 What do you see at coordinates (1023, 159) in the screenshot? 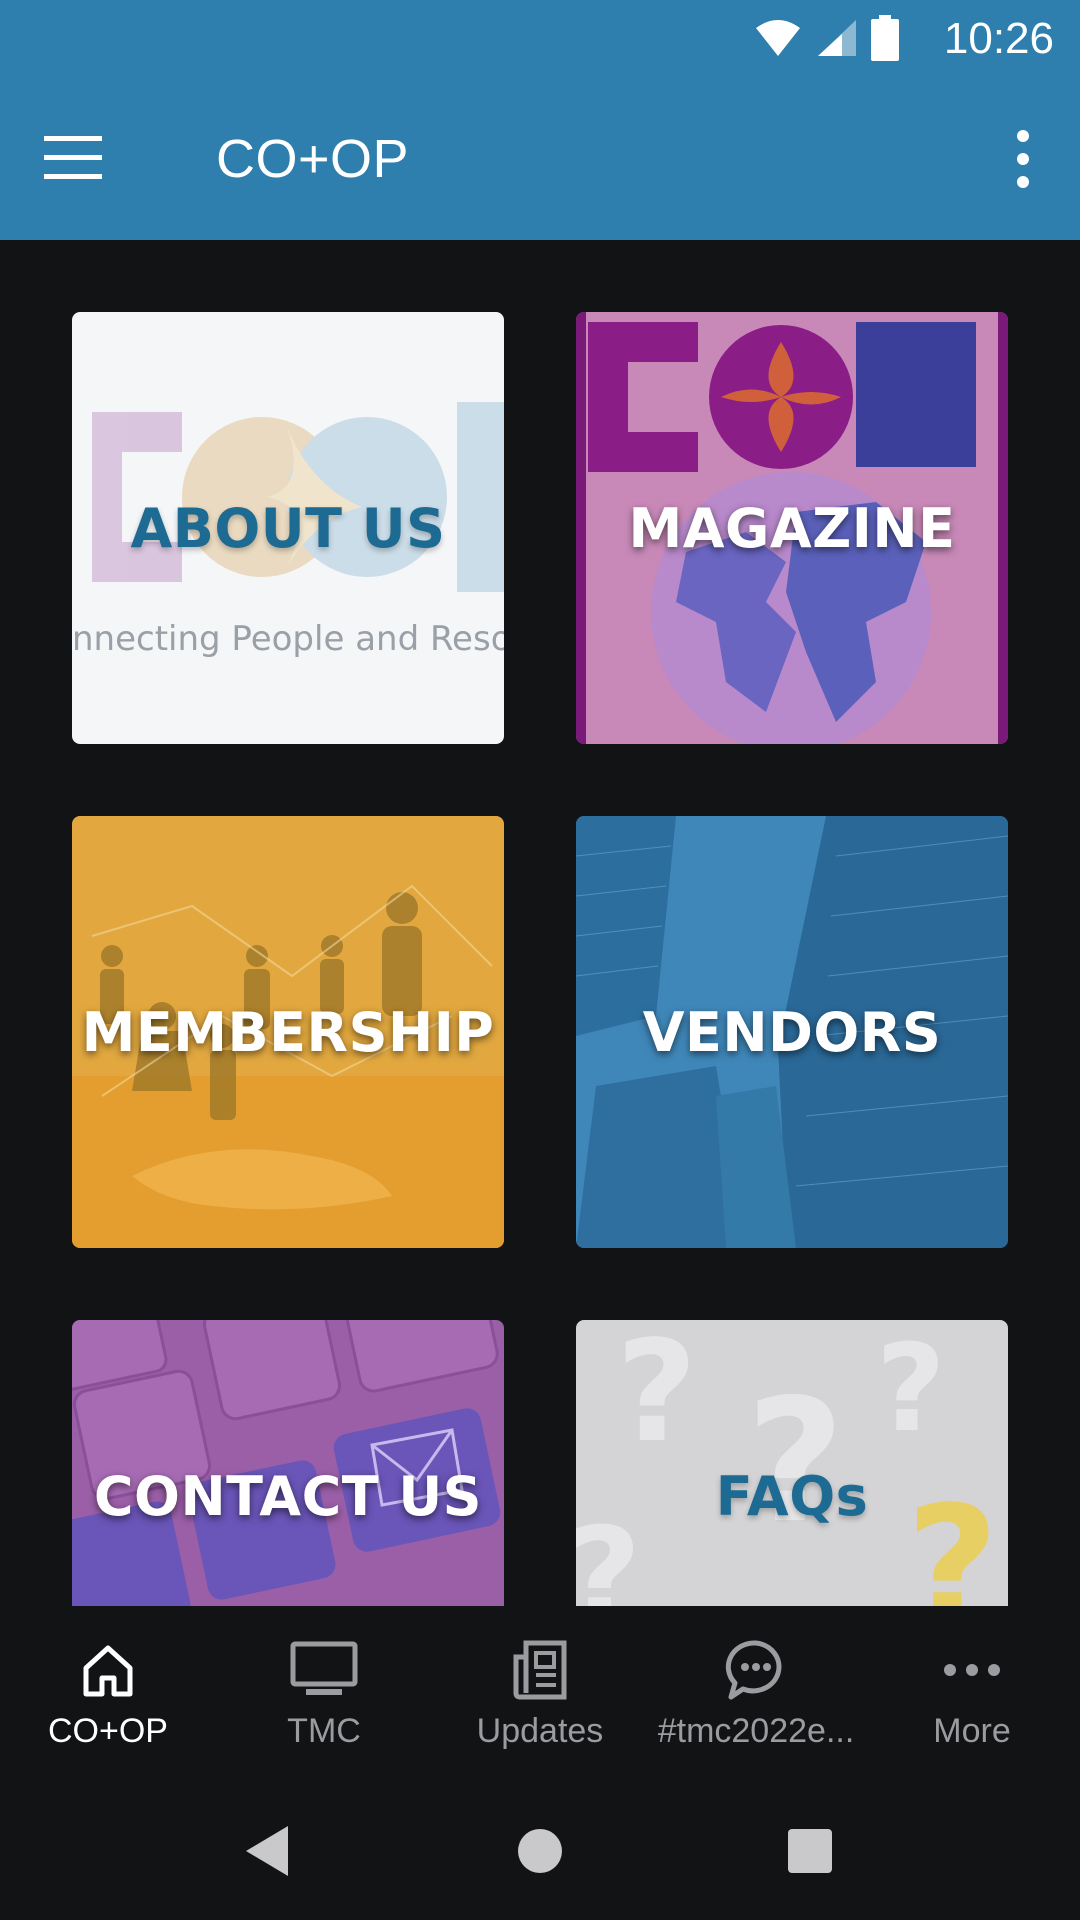
I see `vertical-dots-icon` at bounding box center [1023, 159].